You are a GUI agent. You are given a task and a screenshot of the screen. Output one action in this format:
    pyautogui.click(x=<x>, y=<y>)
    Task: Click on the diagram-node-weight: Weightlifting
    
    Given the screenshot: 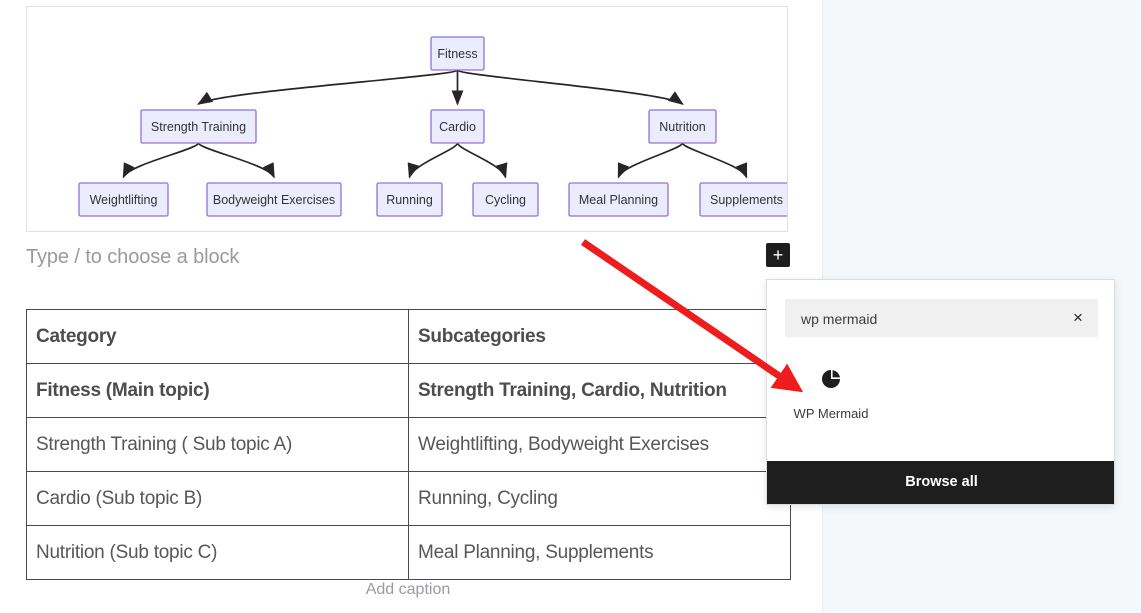 What is the action you would take?
    pyautogui.click(x=123, y=199)
    